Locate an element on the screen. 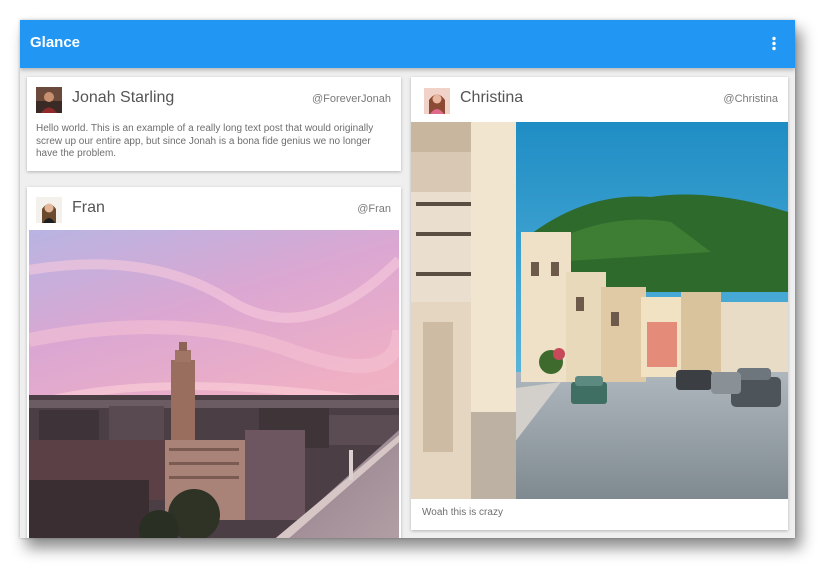 The width and height of the screenshot is (836, 584). post-header: Christina @Christina is located at coordinates (599, 99).